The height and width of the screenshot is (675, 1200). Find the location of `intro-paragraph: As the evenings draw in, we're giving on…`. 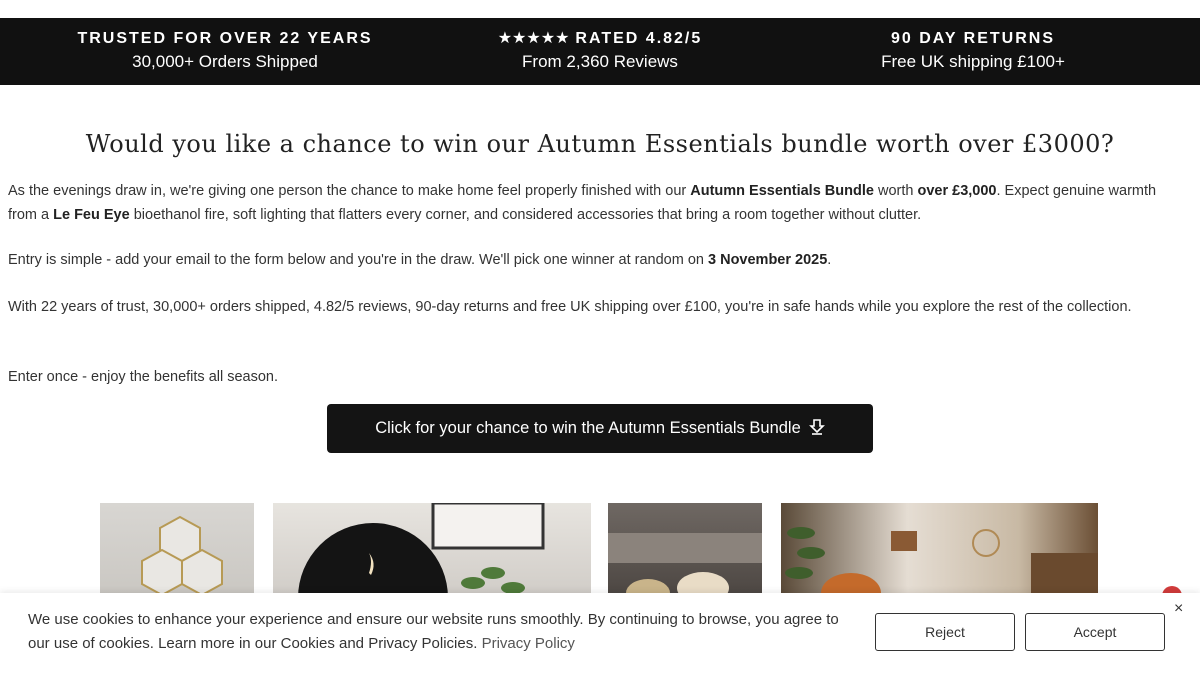

intro-paragraph: As the evenings draw in, we're giving on… is located at coordinates (582, 203).